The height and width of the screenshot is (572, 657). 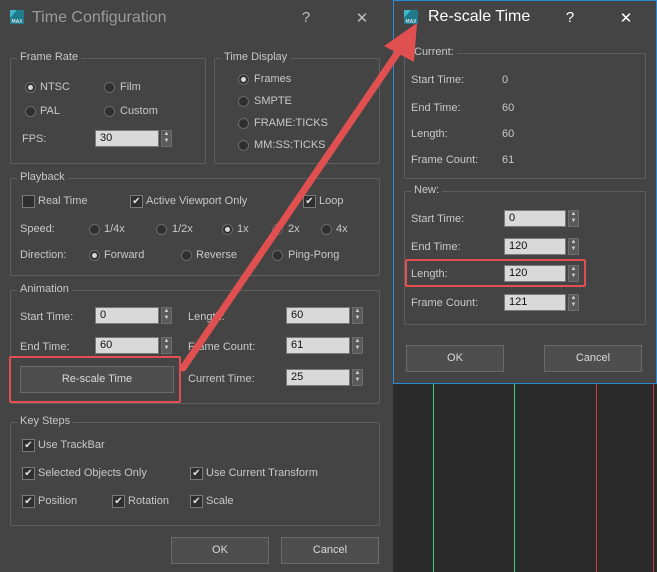 What do you see at coordinates (221, 379) in the screenshot?
I see `current-time-label: Current Time:` at bounding box center [221, 379].